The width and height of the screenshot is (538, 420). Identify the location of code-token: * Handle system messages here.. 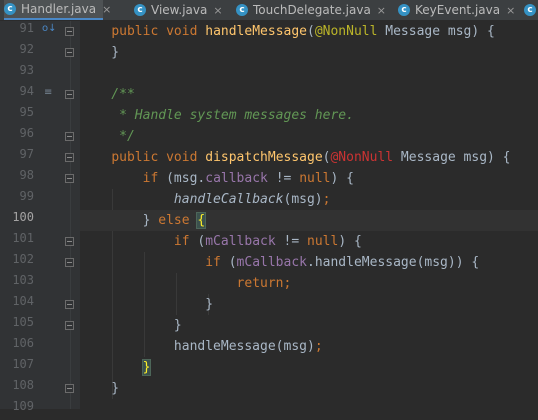
(217, 115).